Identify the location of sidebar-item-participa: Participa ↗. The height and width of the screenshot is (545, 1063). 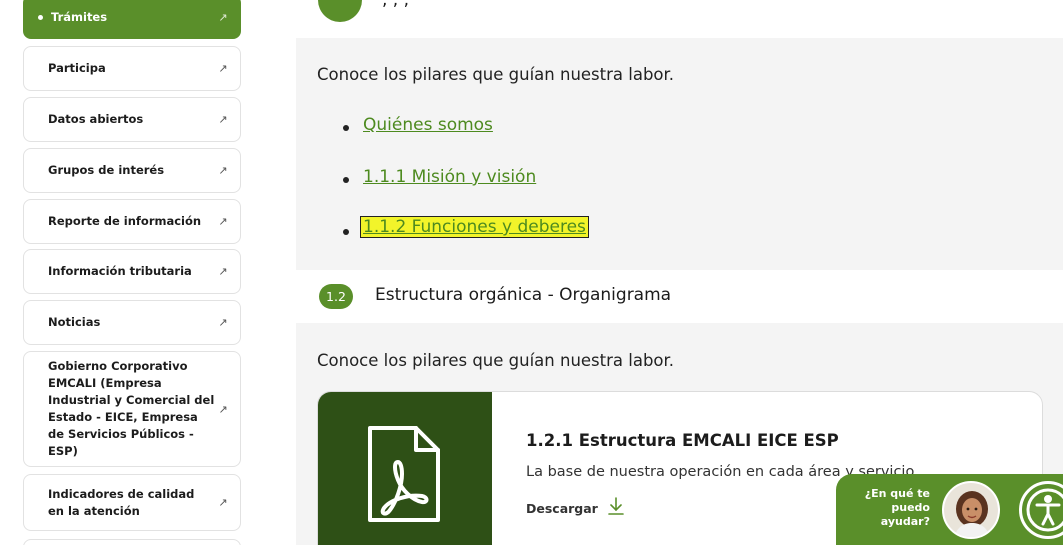
(132, 68).